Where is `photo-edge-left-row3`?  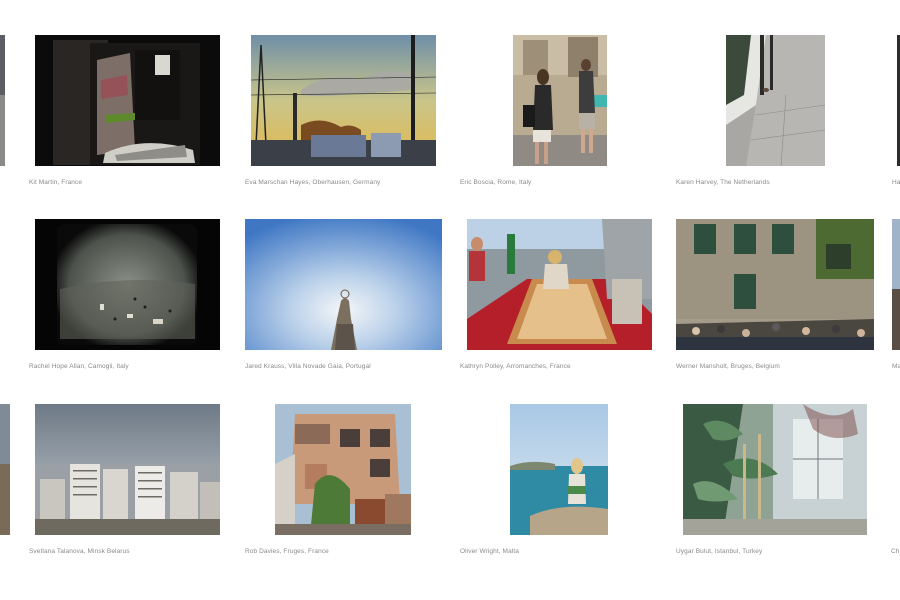 photo-edge-left-row3 is located at coordinates (5, 469).